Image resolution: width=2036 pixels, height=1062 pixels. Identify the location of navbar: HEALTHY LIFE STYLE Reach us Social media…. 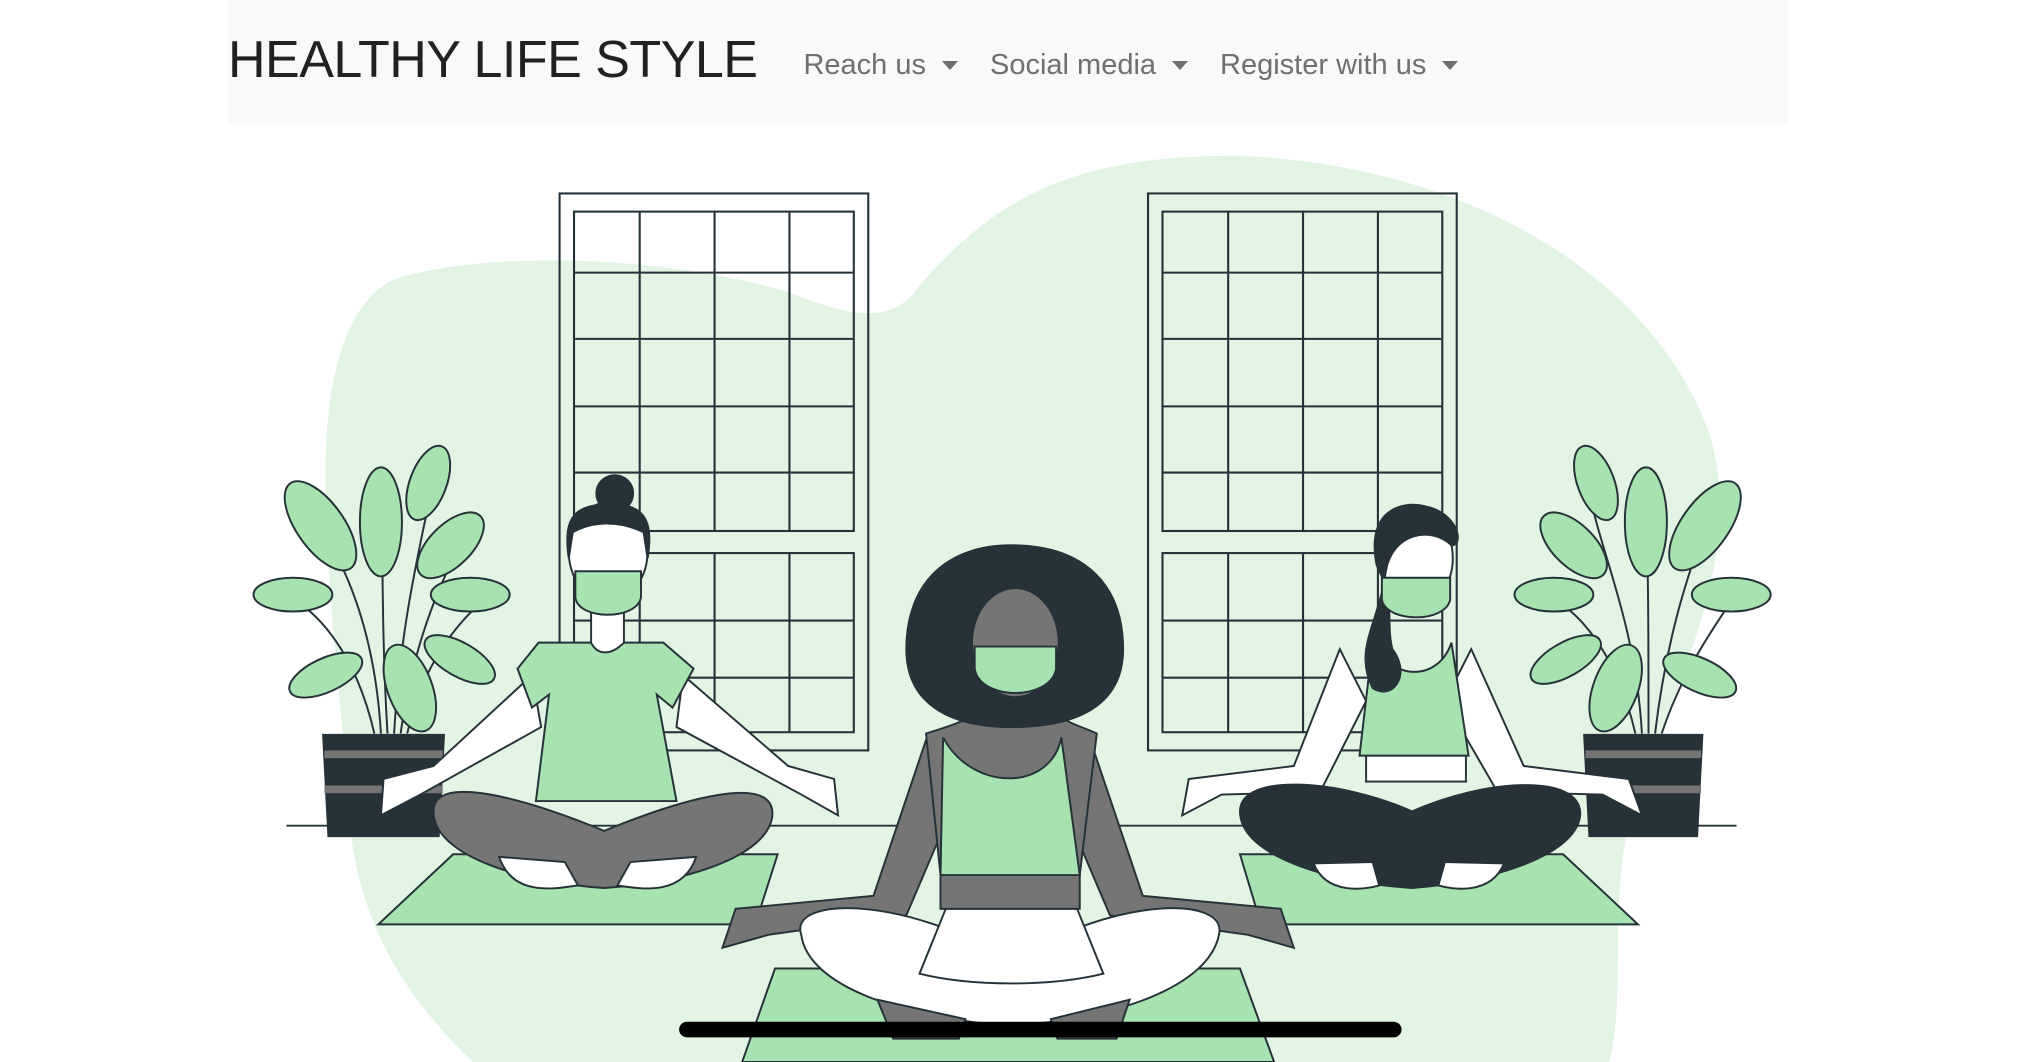
(1008, 62).